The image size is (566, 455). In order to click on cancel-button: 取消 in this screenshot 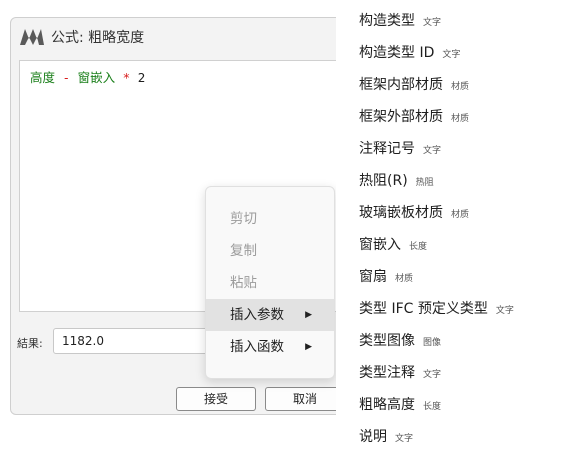, I will do `click(305, 399)`.